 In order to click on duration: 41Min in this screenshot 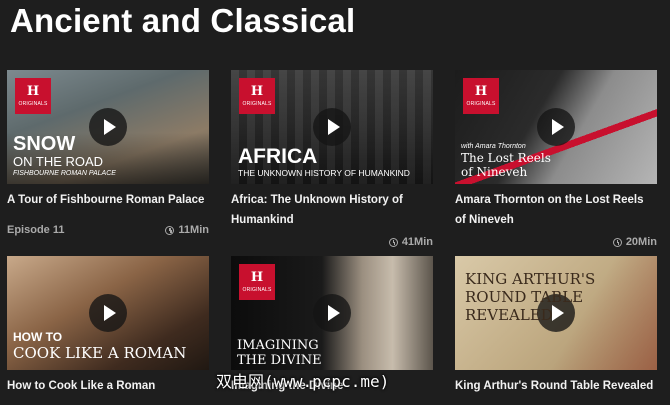, I will do `click(417, 242)`.